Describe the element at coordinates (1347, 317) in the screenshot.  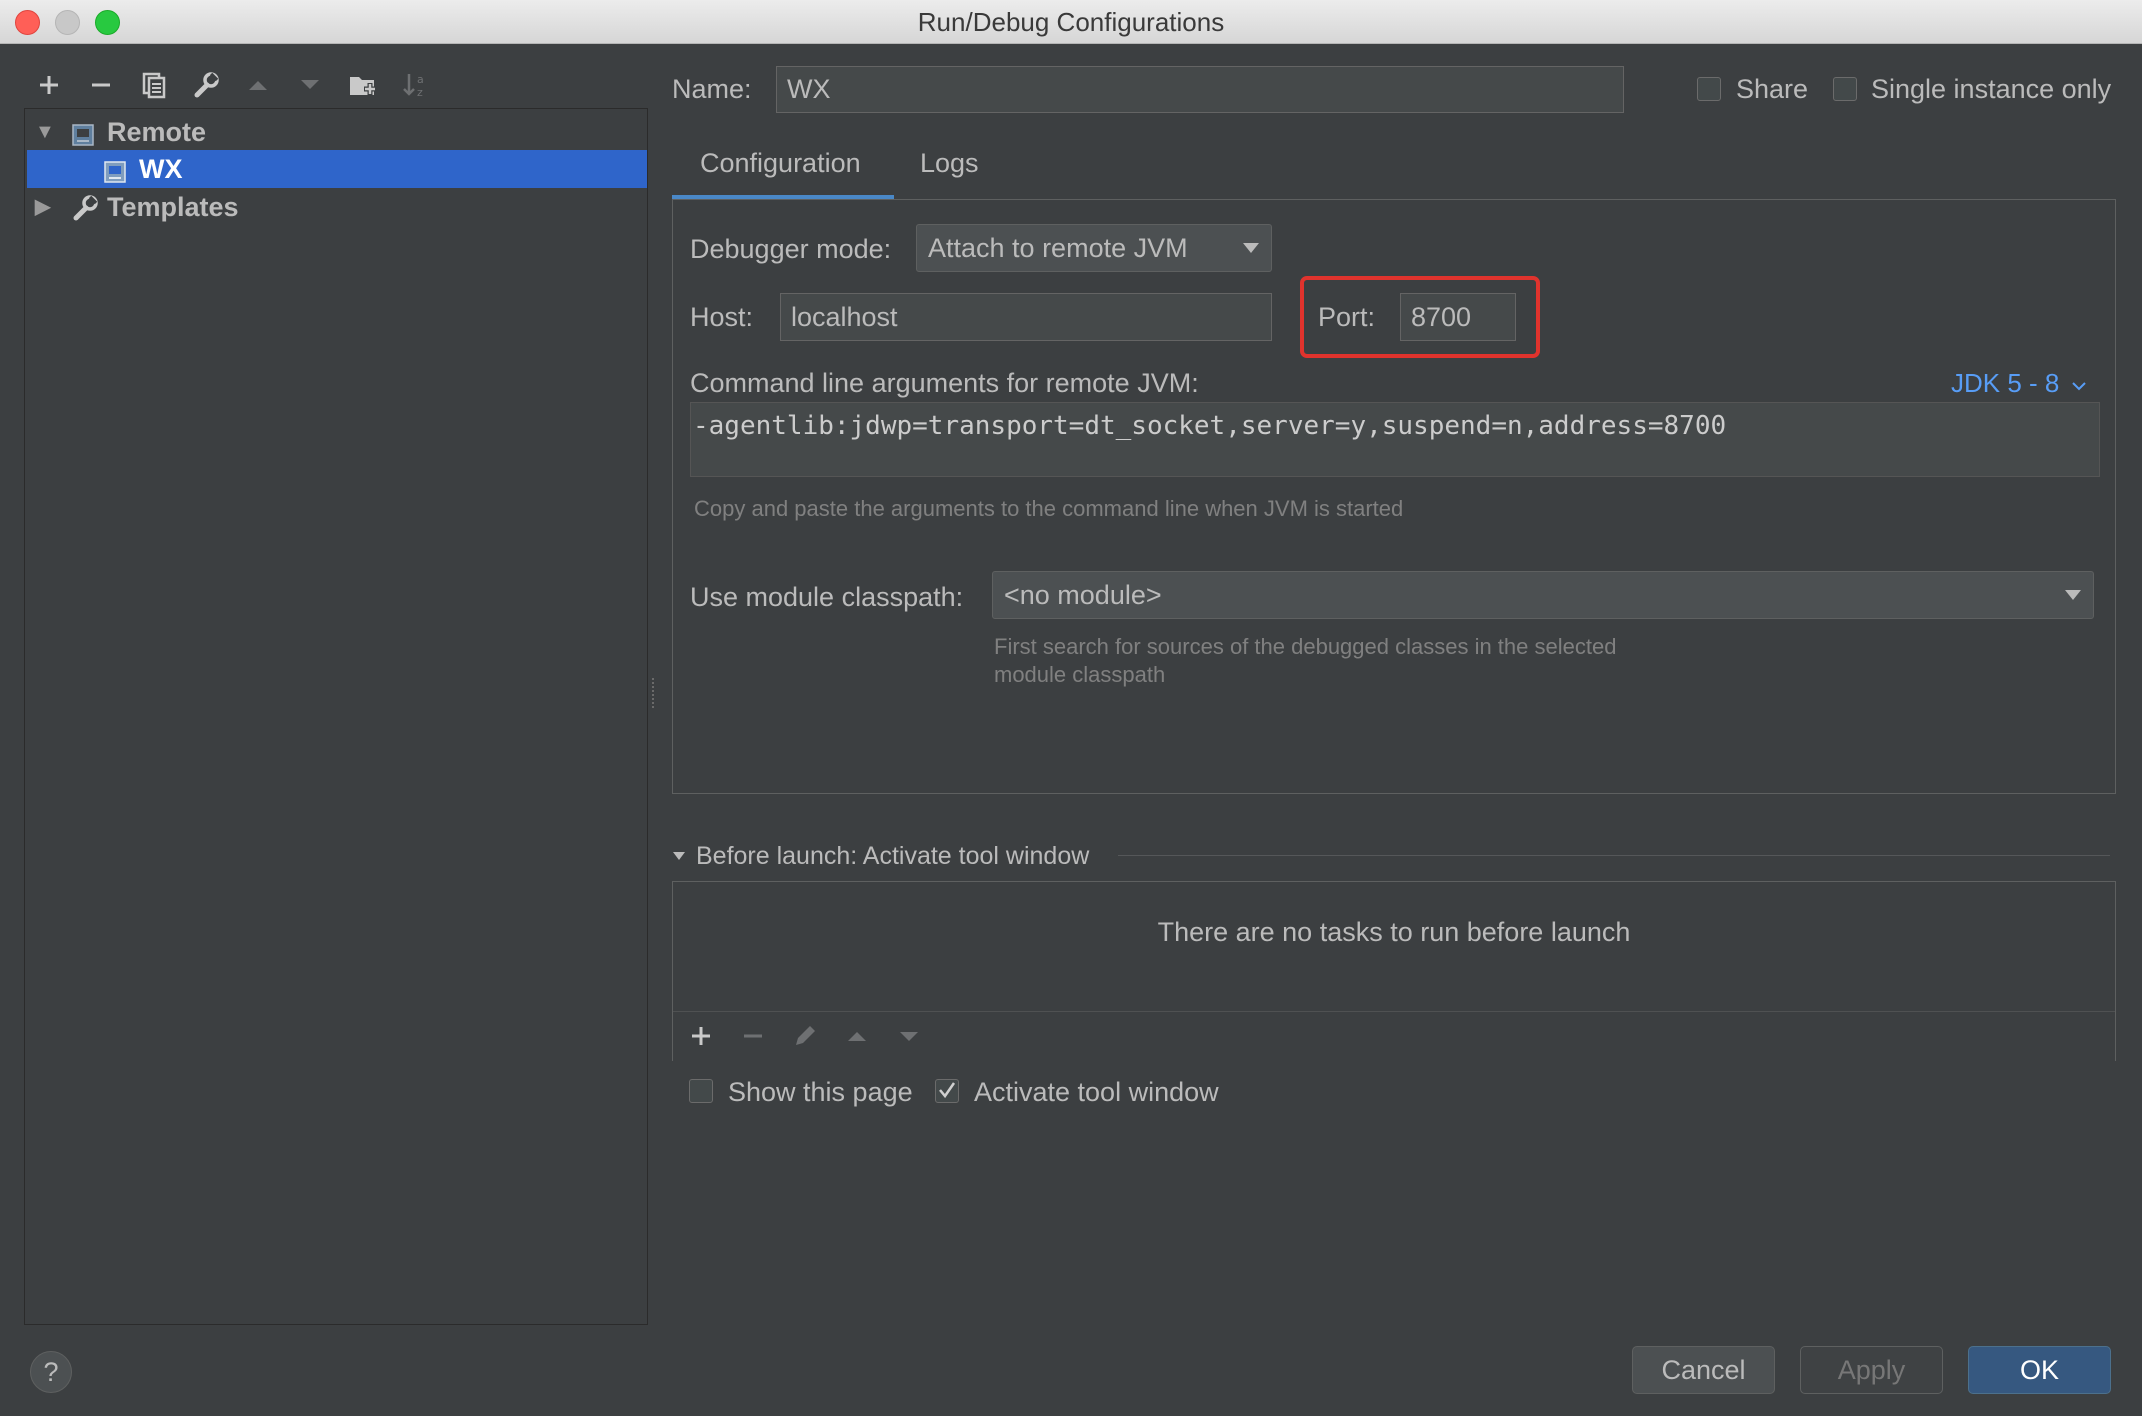
I see `port-label: Port:` at that location.